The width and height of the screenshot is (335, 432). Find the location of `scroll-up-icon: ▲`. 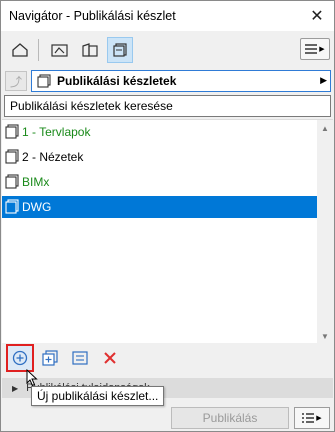

scroll-up-icon: ▲ is located at coordinates (325, 128).